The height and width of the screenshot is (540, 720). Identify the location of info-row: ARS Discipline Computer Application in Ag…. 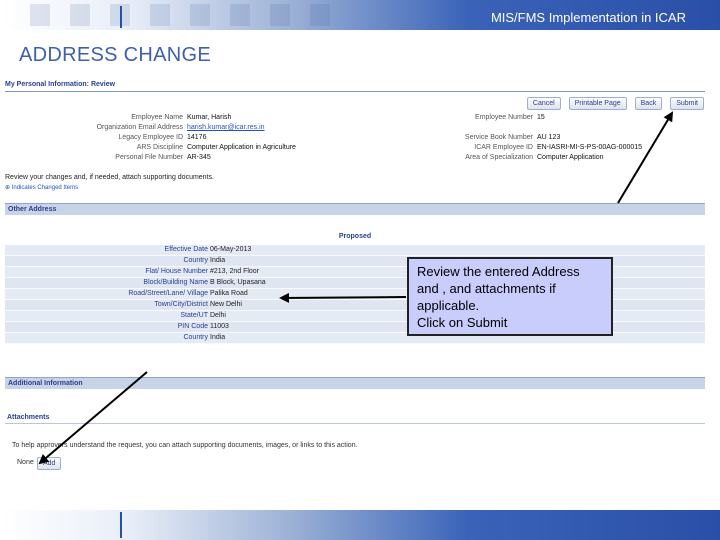
(216, 147).